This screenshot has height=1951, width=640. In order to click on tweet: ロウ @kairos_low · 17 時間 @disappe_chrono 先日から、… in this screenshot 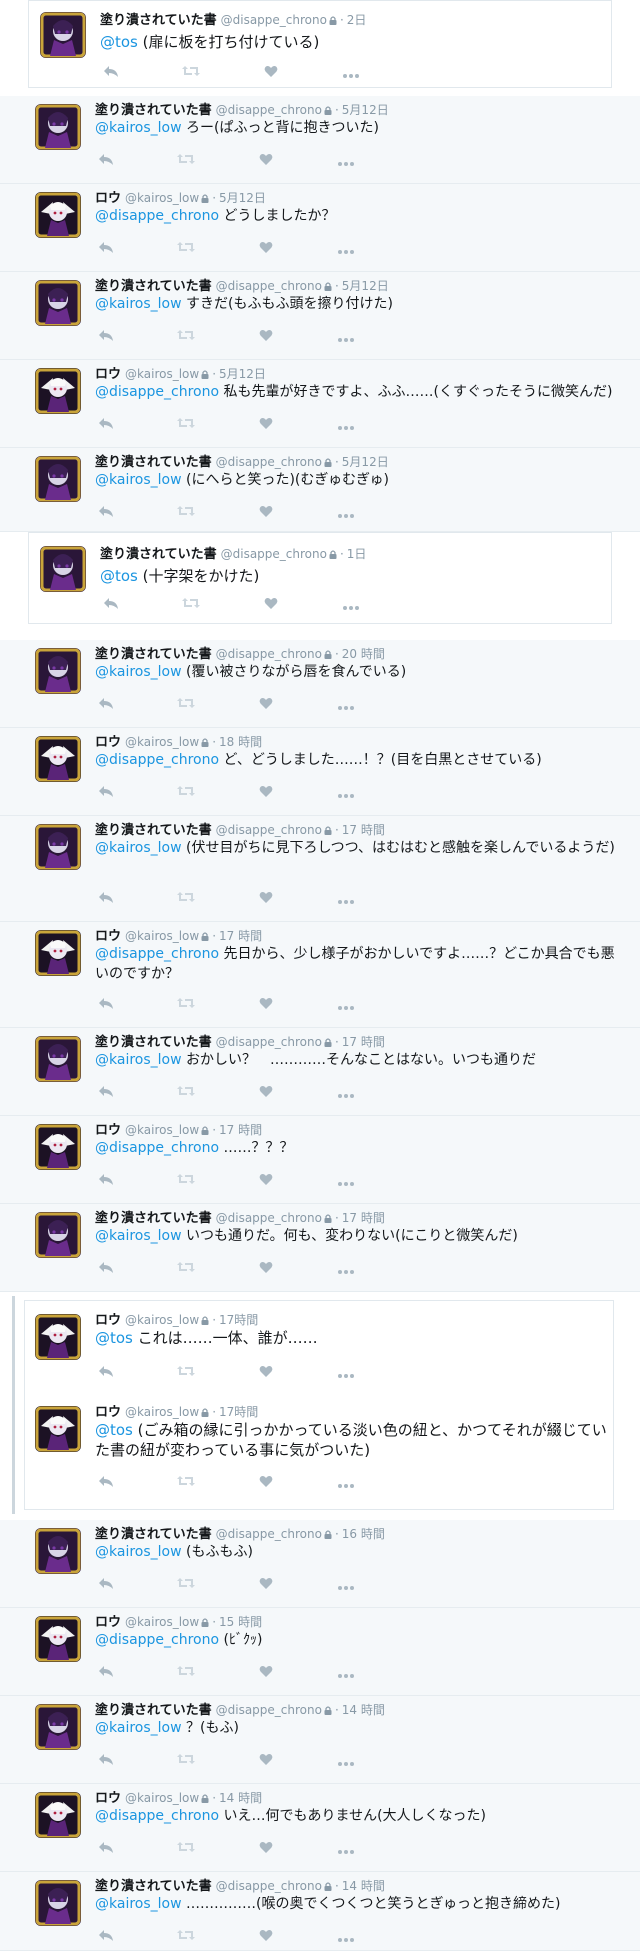, I will do `click(320, 975)`.